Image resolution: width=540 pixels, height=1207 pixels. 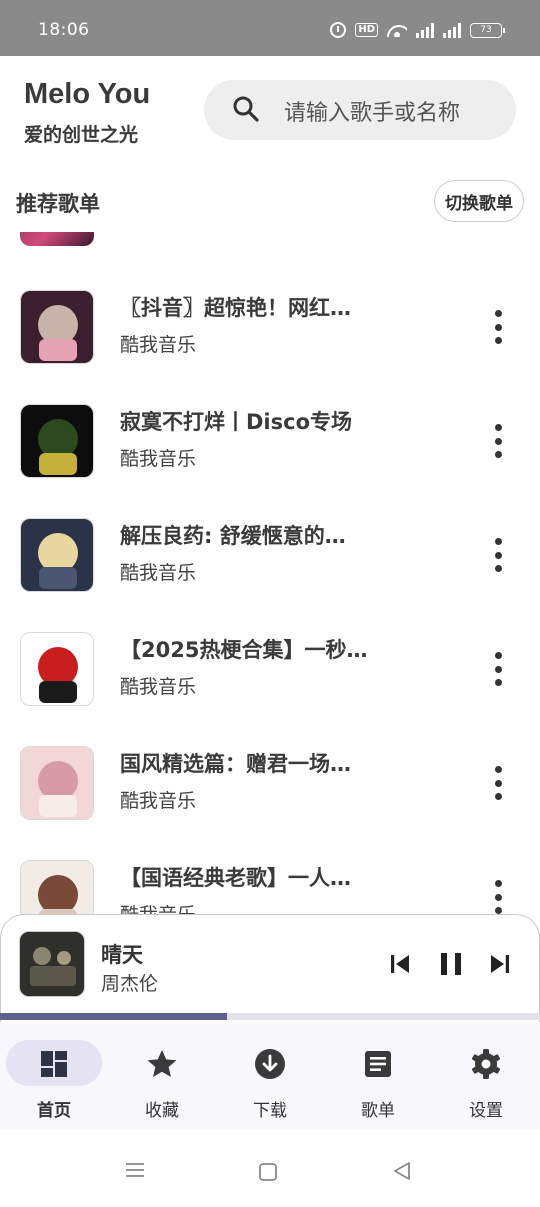 What do you see at coordinates (400, 964) in the screenshot?
I see `skip-previous-icon` at bounding box center [400, 964].